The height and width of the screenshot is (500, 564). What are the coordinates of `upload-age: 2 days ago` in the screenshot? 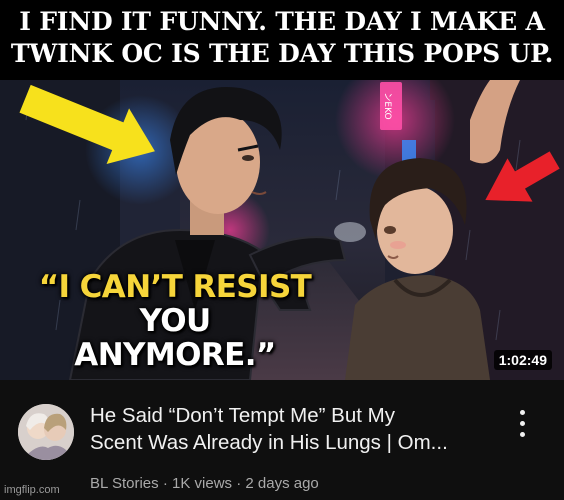 It's located at (282, 483).